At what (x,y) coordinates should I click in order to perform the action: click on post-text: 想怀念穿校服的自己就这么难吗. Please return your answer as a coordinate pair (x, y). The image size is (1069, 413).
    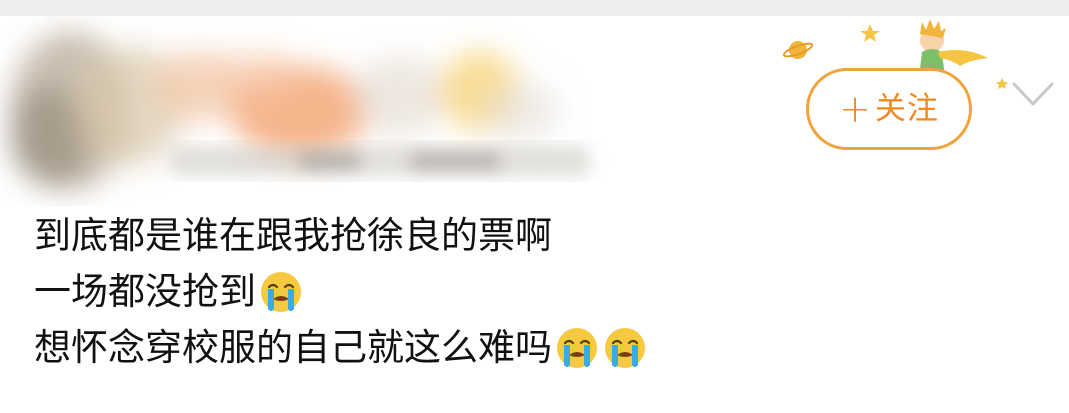
    Looking at the image, I should click on (293, 347).